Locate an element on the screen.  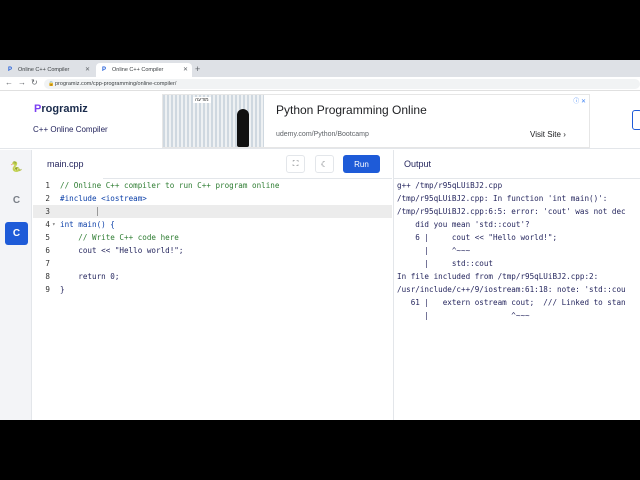
language-sidebar: 🐍 C C is located at coordinates (16, 285).